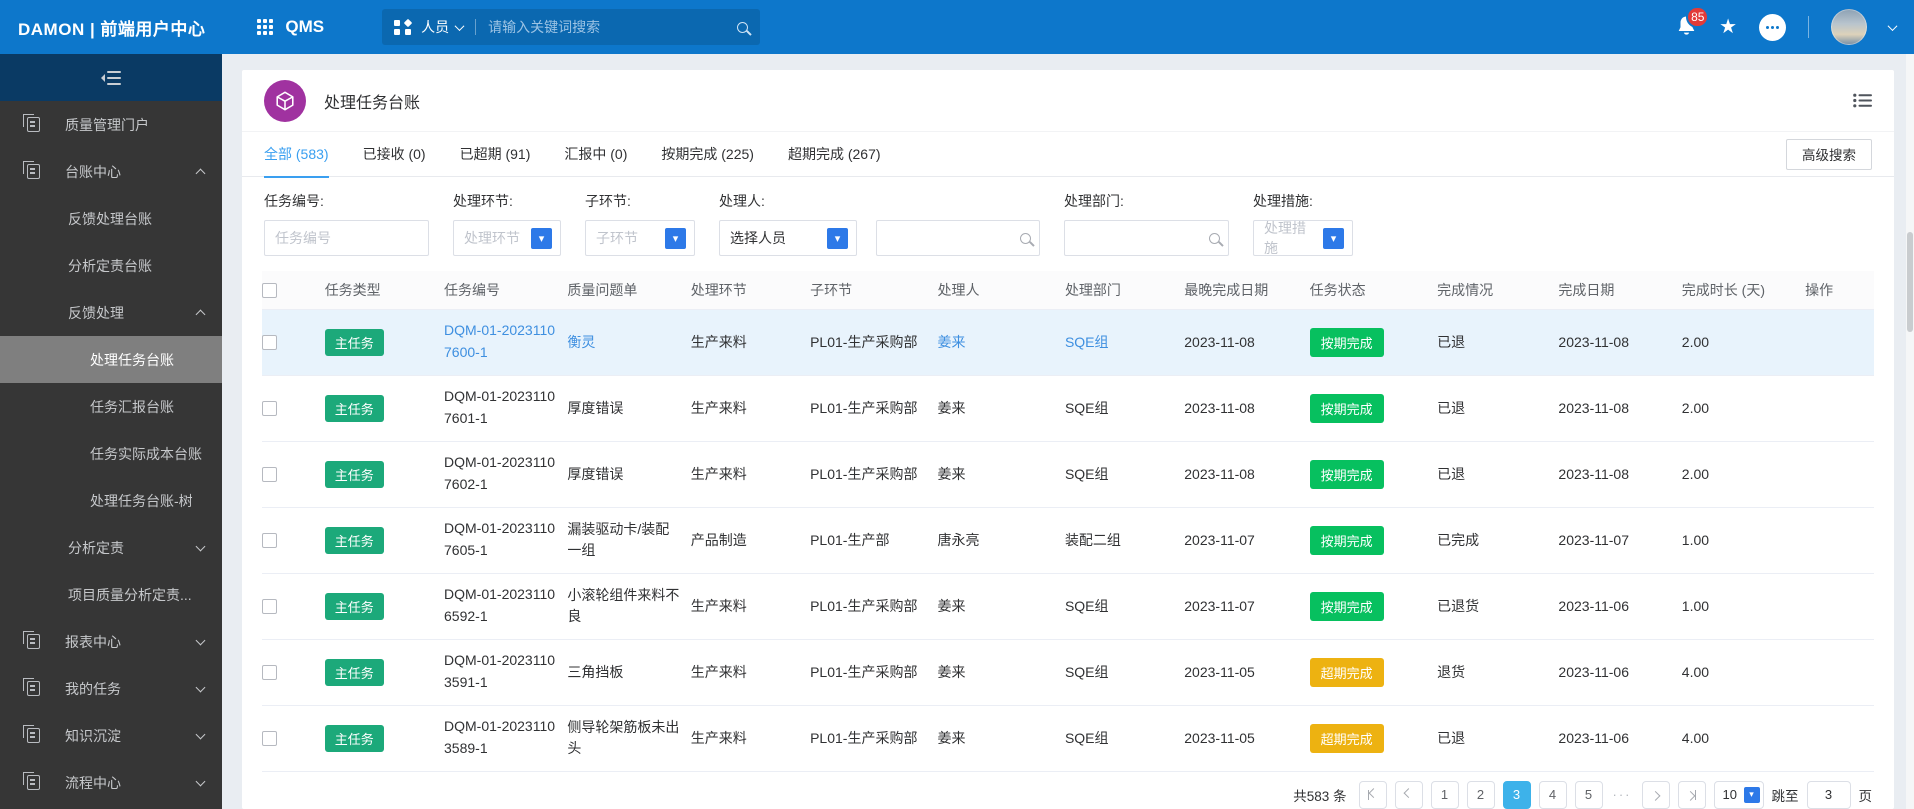  Describe the element at coordinates (1303, 238) in the screenshot. I see `measure-select: 处理措施` at that location.